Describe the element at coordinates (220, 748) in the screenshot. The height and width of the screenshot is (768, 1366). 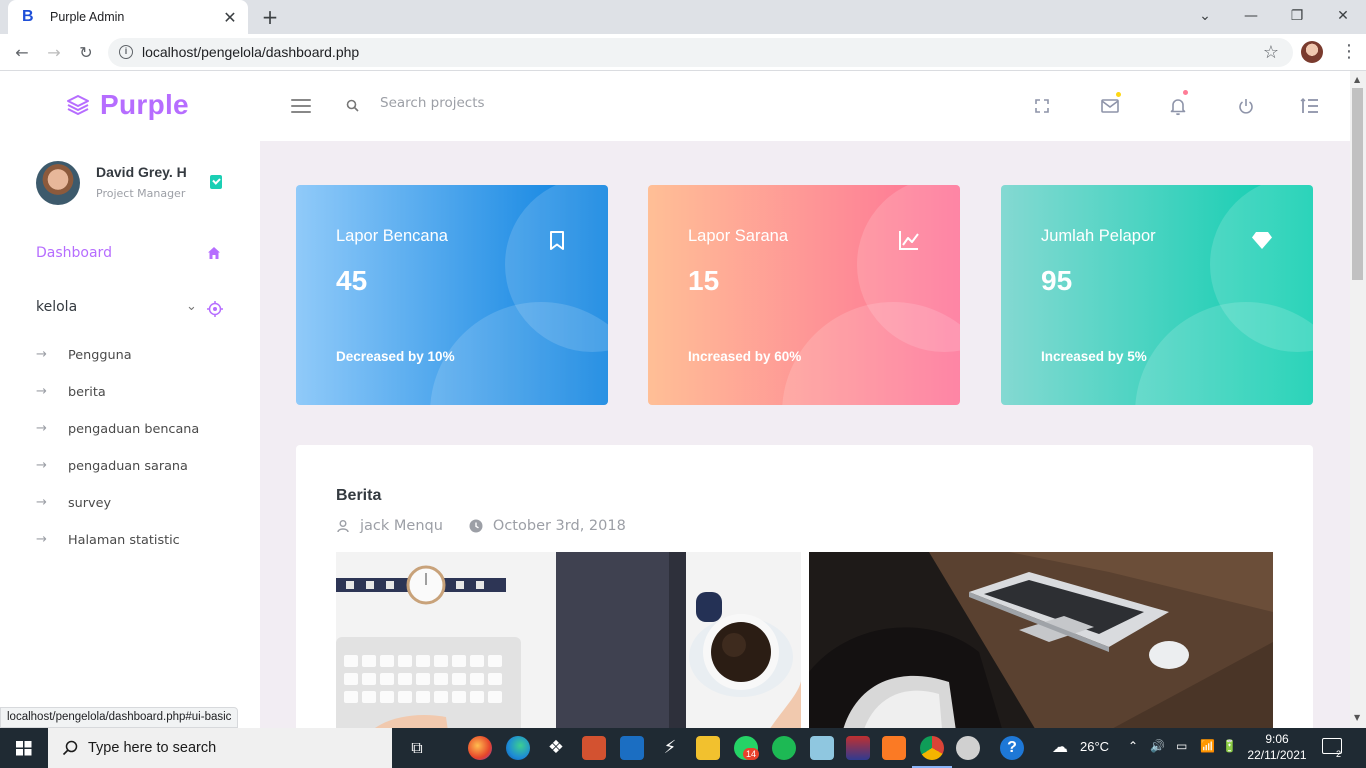
I see `taskbar-search-box: Type here to search` at that location.